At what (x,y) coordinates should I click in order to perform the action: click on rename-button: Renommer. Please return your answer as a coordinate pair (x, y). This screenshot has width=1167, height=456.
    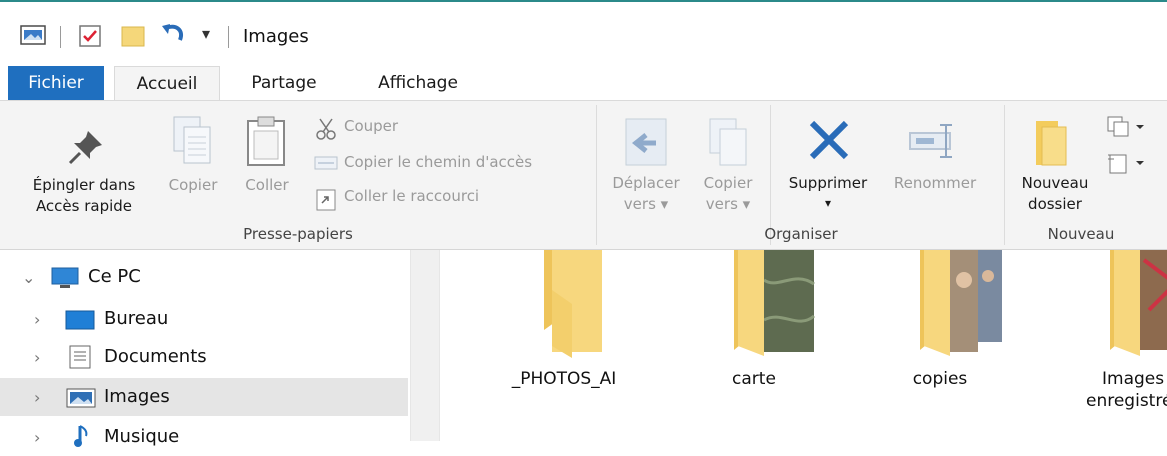
    Looking at the image, I should click on (935, 166).